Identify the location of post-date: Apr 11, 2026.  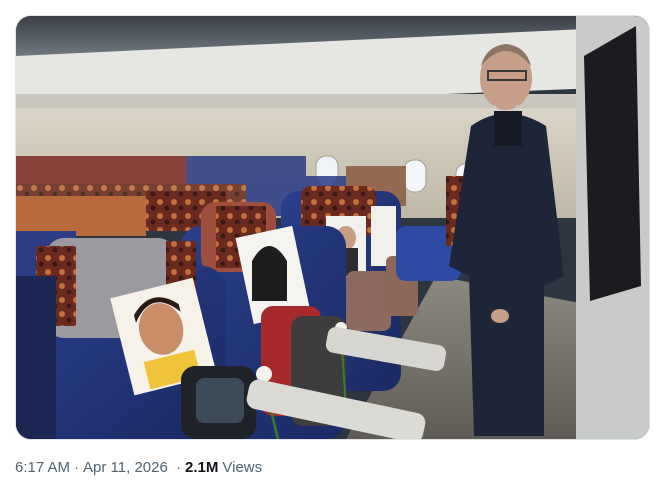
(125, 467).